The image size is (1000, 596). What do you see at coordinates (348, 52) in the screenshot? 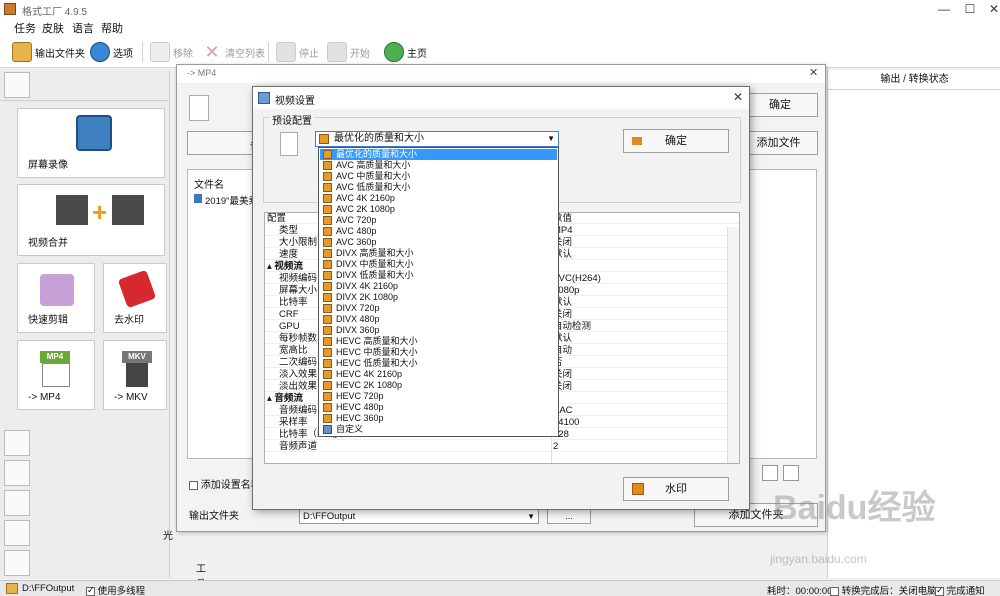
I see `start-button: 开始` at bounding box center [348, 52].